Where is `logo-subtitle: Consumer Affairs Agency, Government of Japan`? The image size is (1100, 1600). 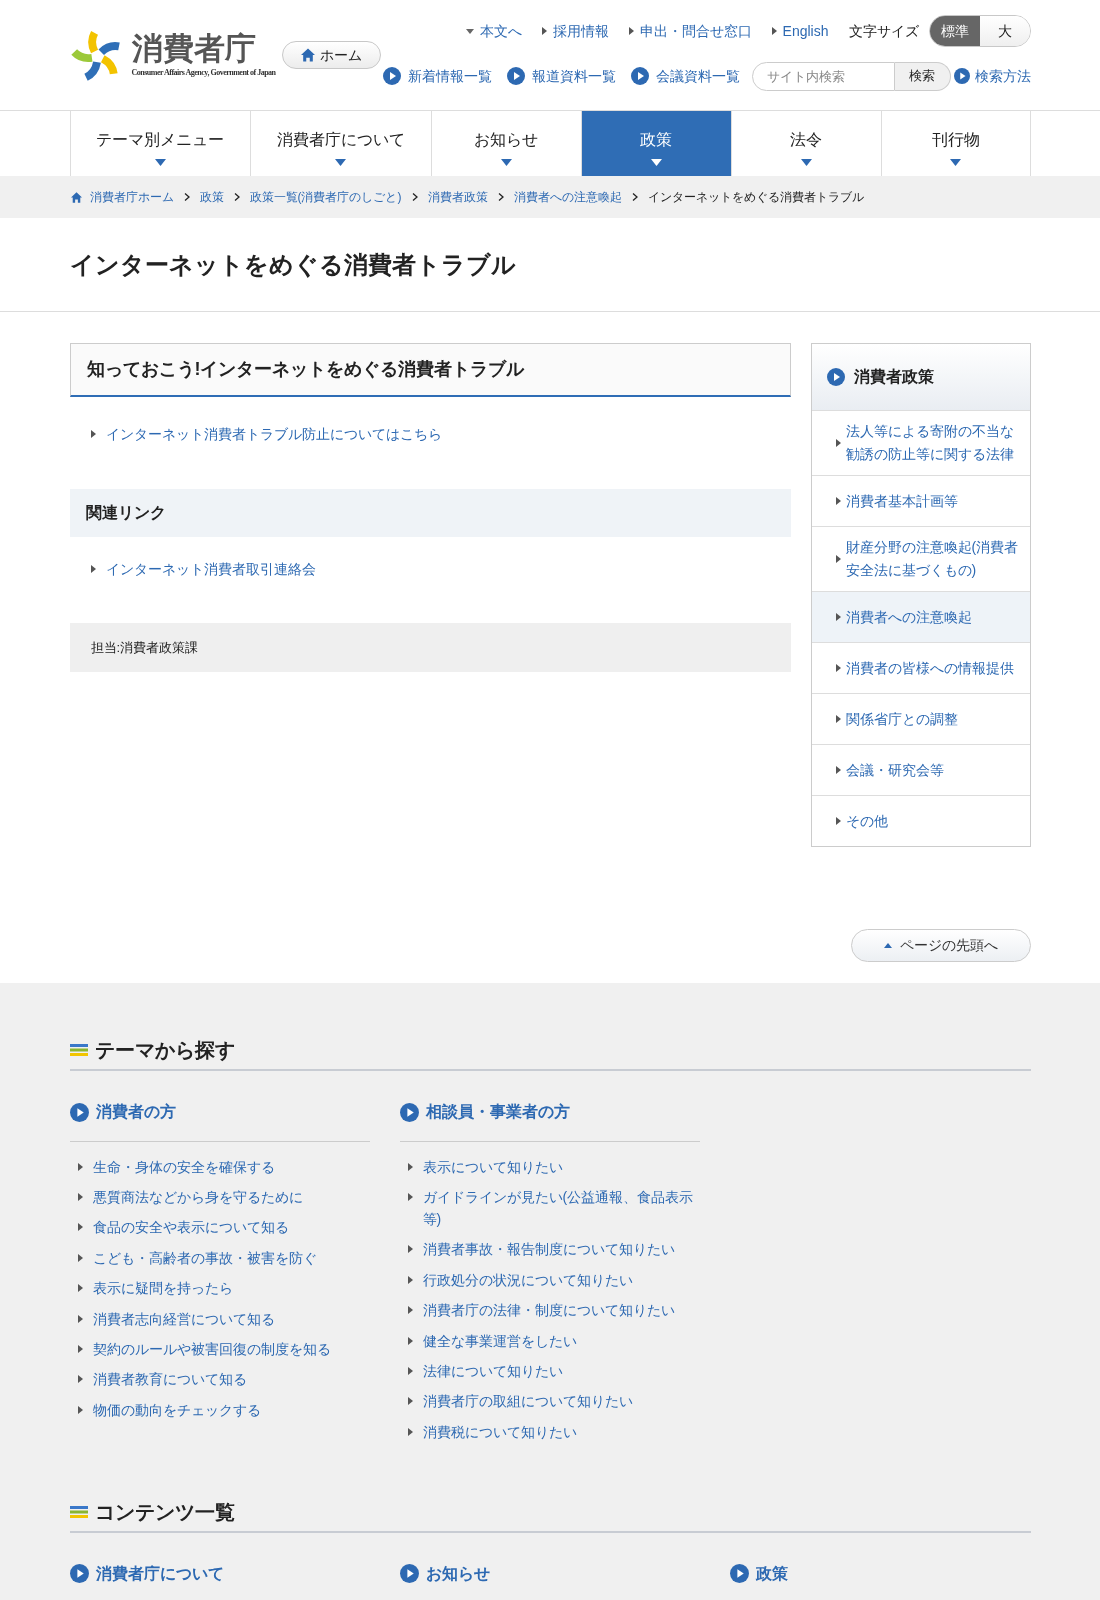 logo-subtitle: Consumer Affairs Agency, Government of Japan is located at coordinates (203, 73).